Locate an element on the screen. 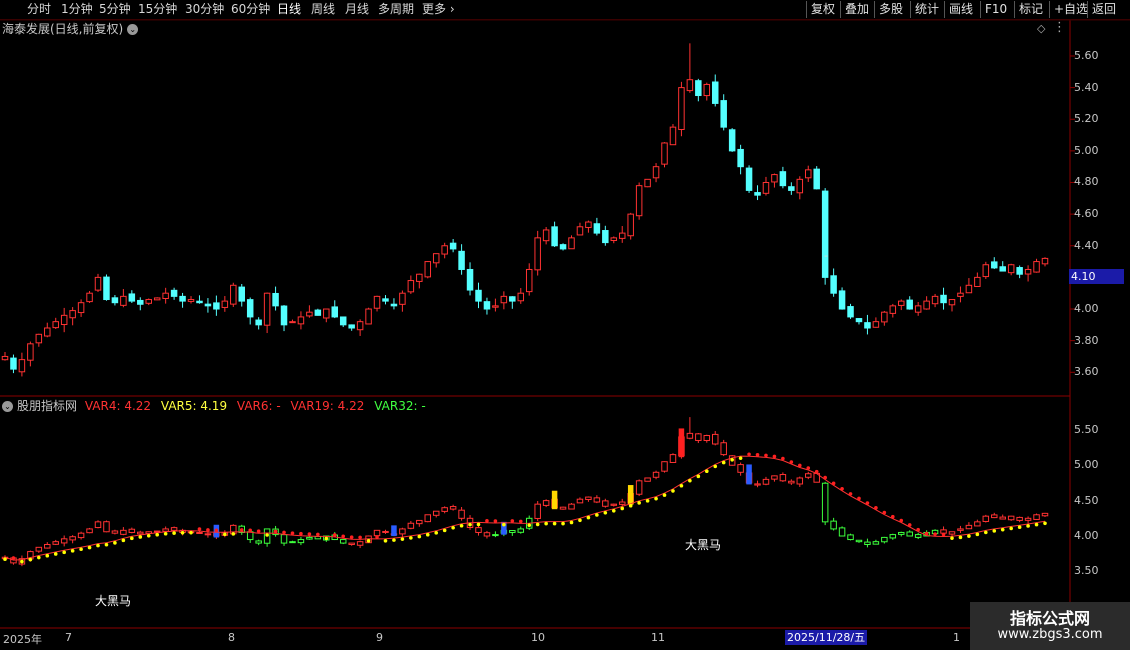  price-tick: 4.80 is located at coordinates (1086, 182).